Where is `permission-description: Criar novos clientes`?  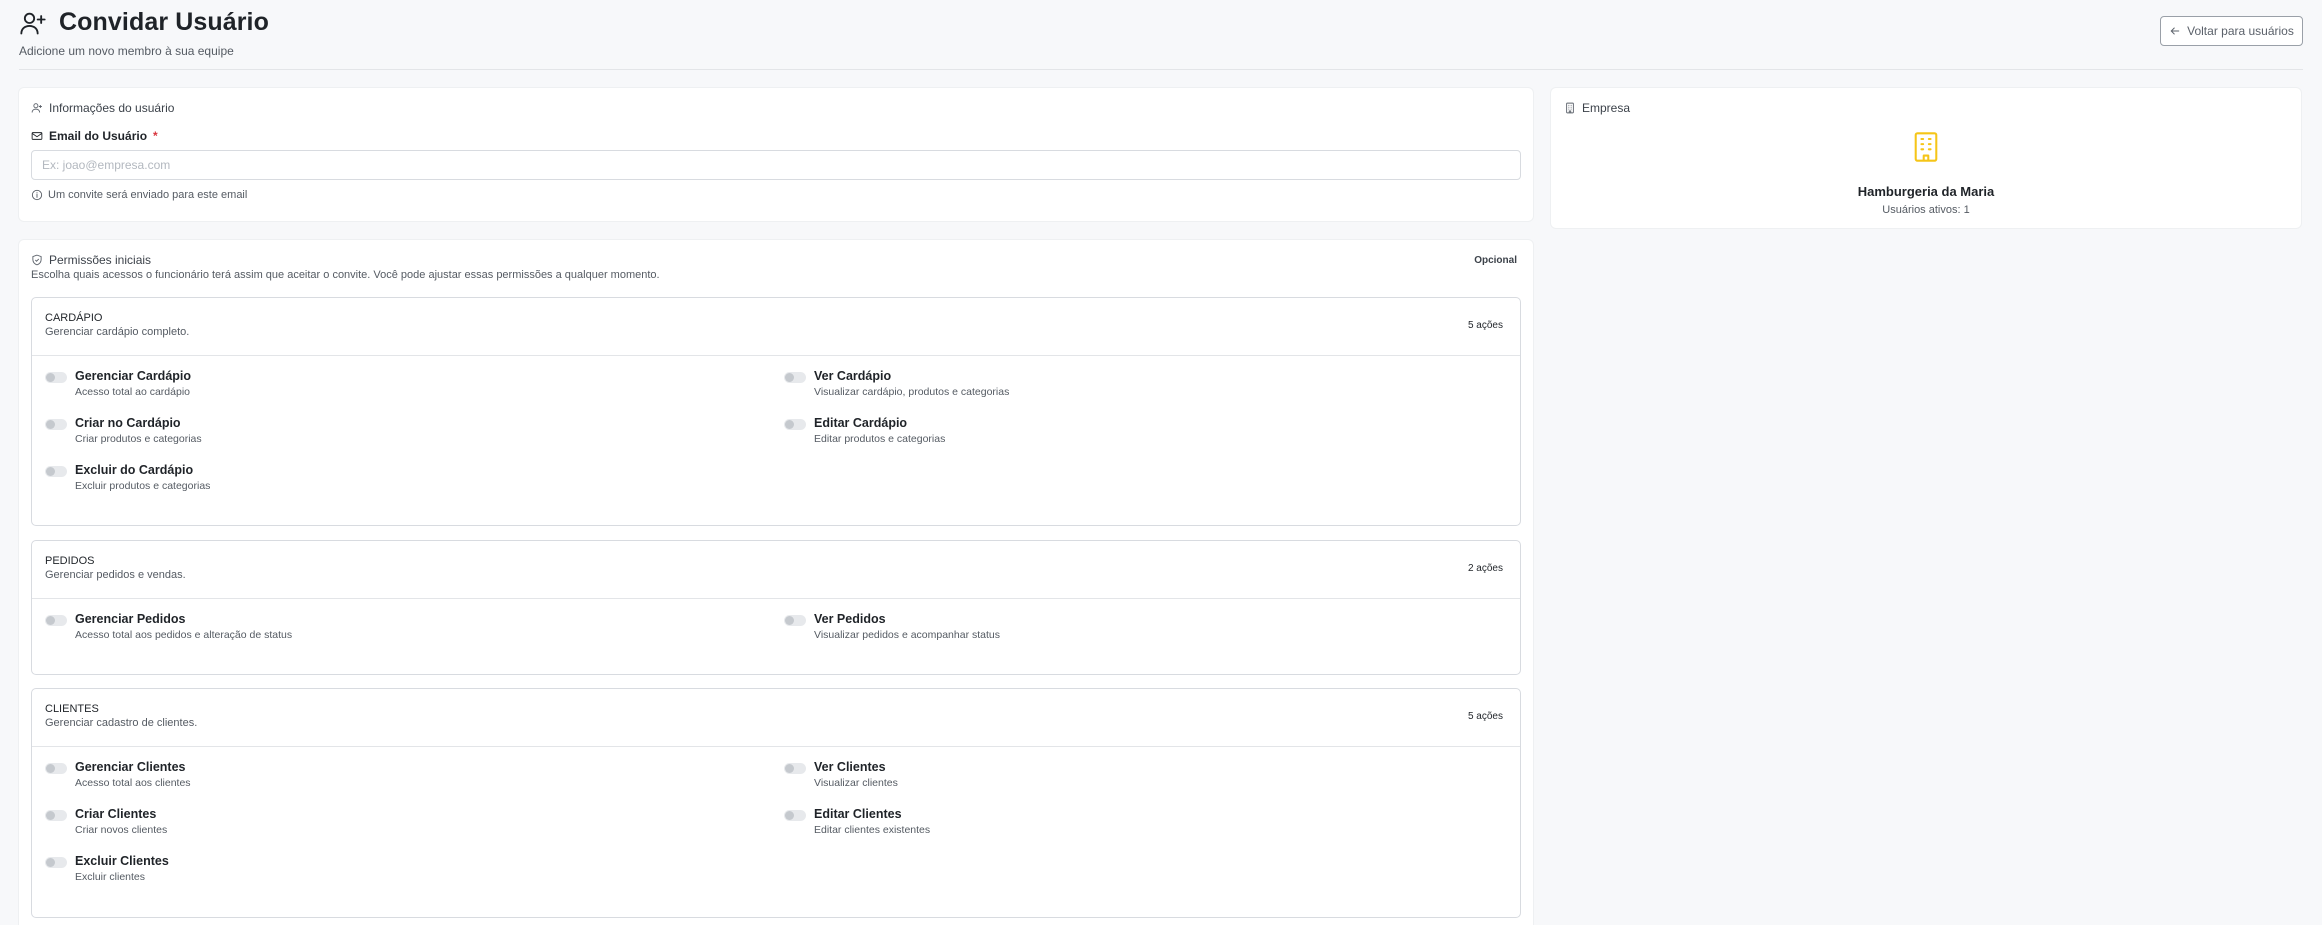
permission-description: Criar novos clientes is located at coordinates (121, 830).